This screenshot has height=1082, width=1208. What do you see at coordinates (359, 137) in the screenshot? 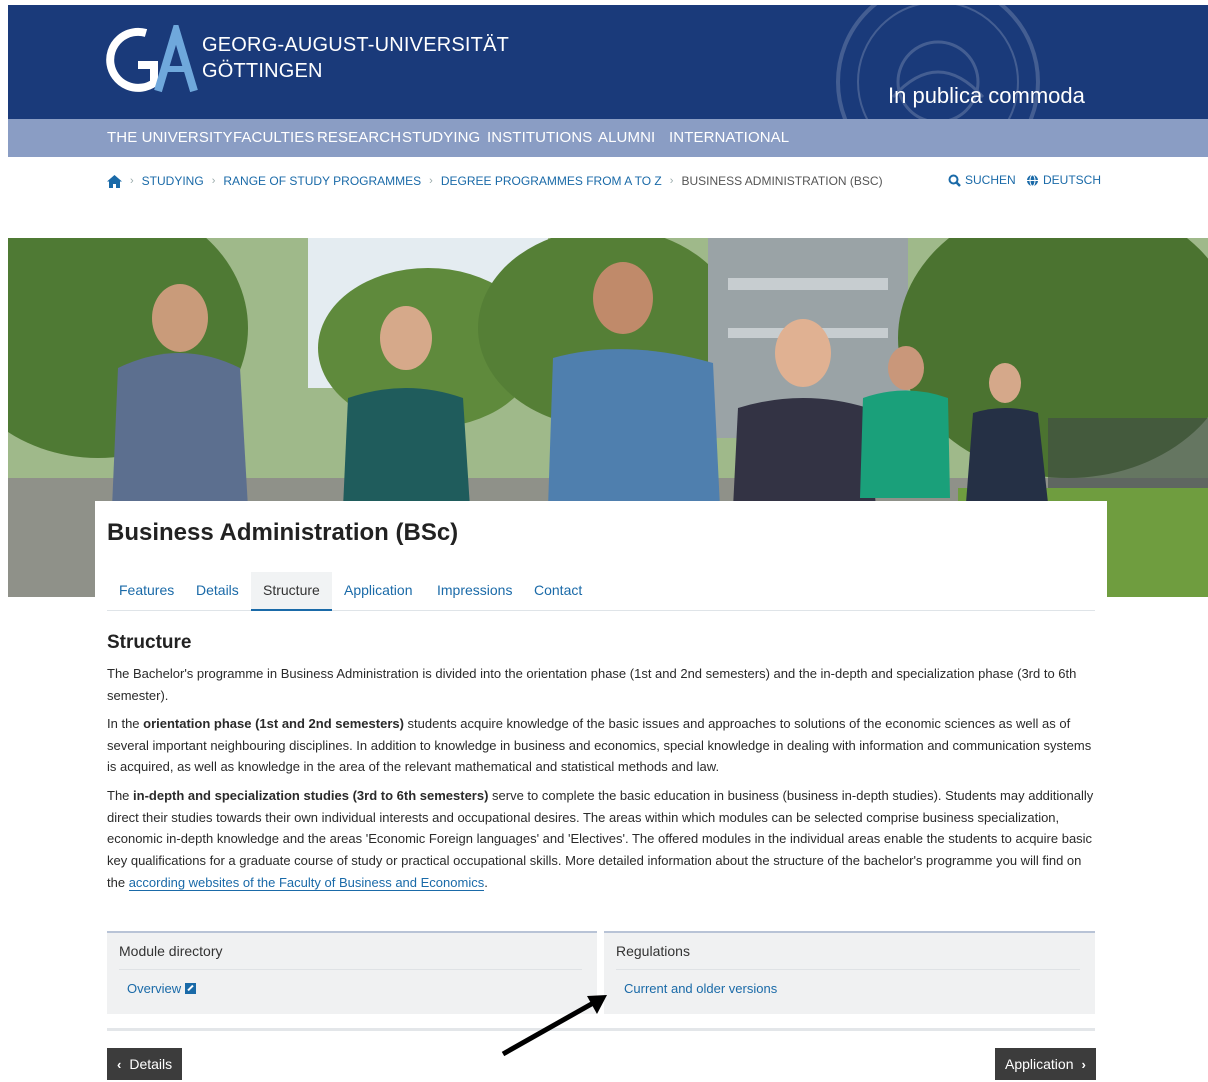
I see `nav-item-research: RESEARCH` at bounding box center [359, 137].